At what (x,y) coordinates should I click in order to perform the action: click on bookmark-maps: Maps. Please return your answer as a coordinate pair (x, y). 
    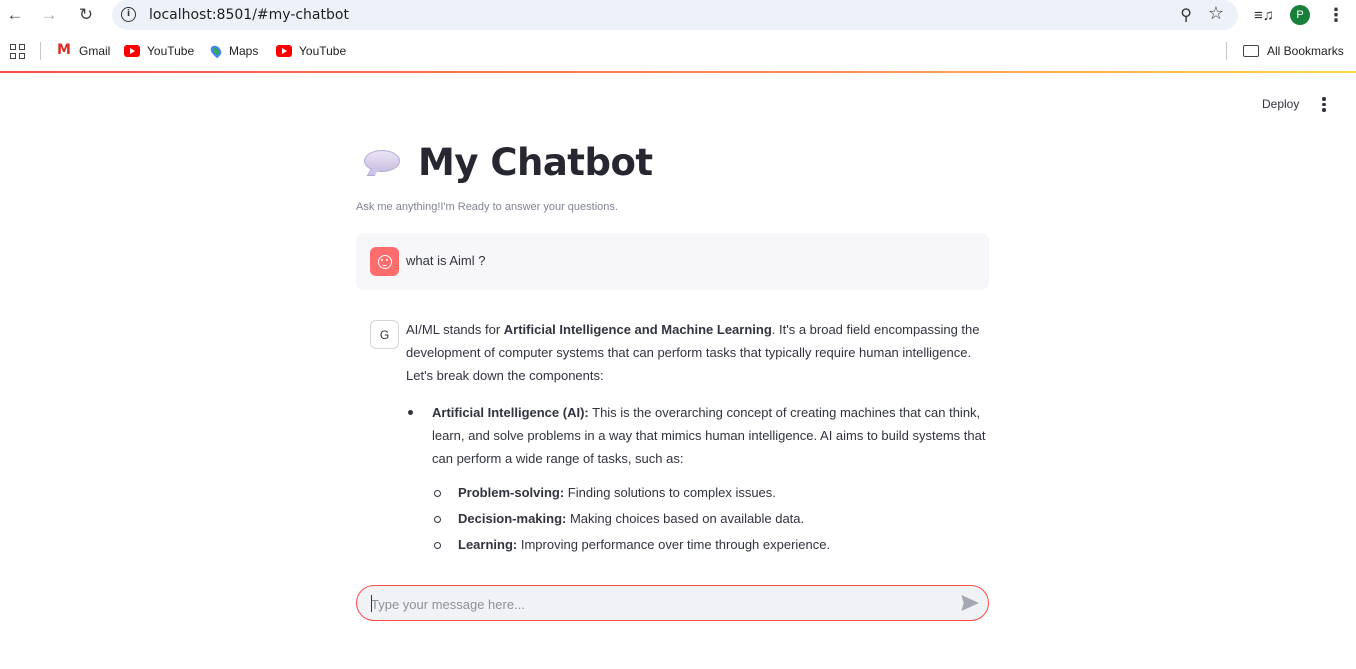
    Looking at the image, I should click on (233, 51).